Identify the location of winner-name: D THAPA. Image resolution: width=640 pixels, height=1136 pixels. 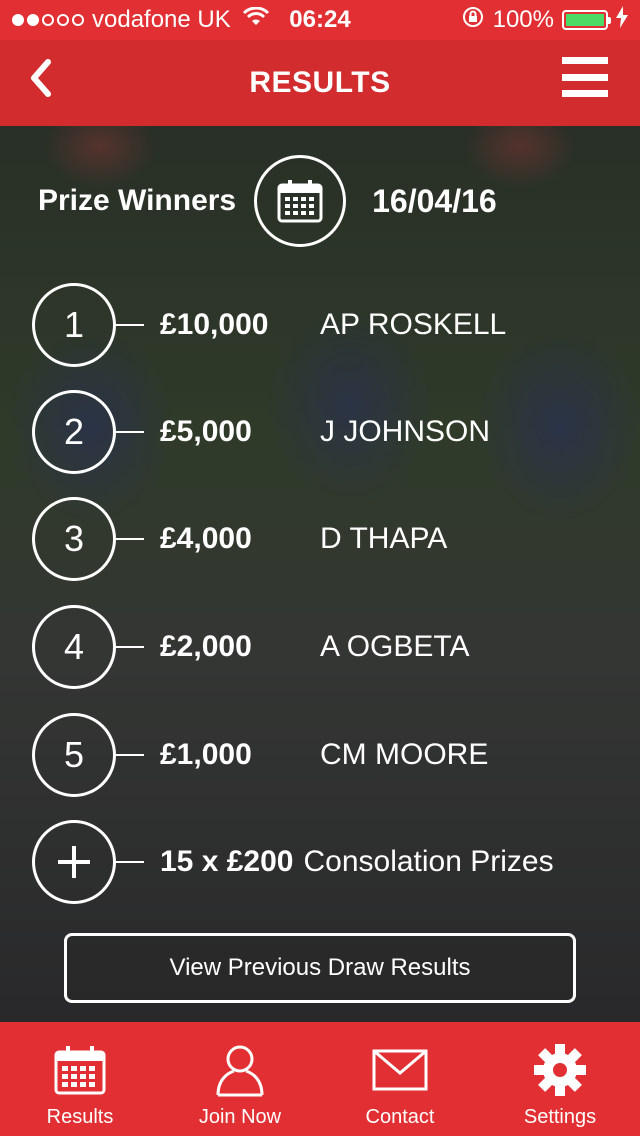
(384, 538).